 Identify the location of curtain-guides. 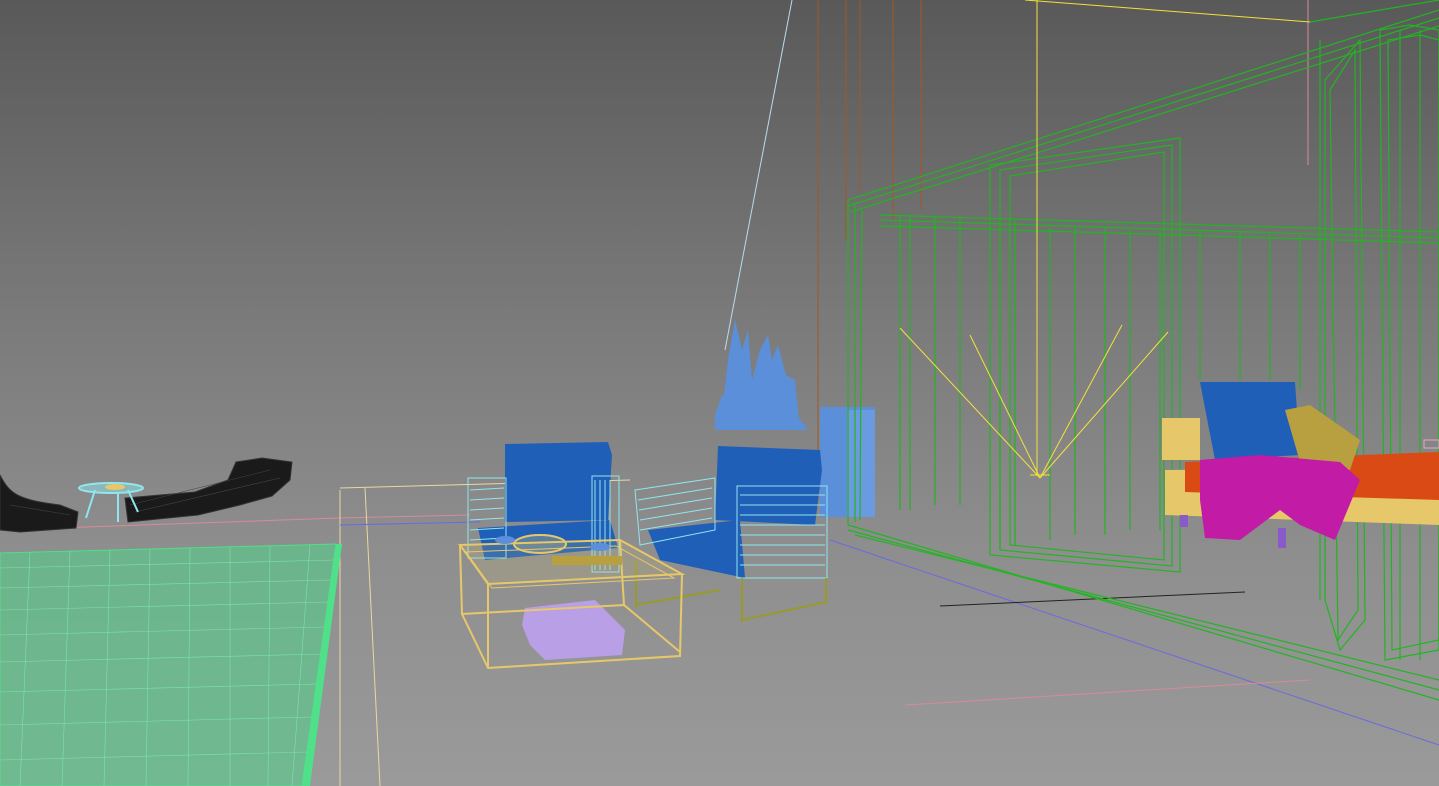
(869, 235).